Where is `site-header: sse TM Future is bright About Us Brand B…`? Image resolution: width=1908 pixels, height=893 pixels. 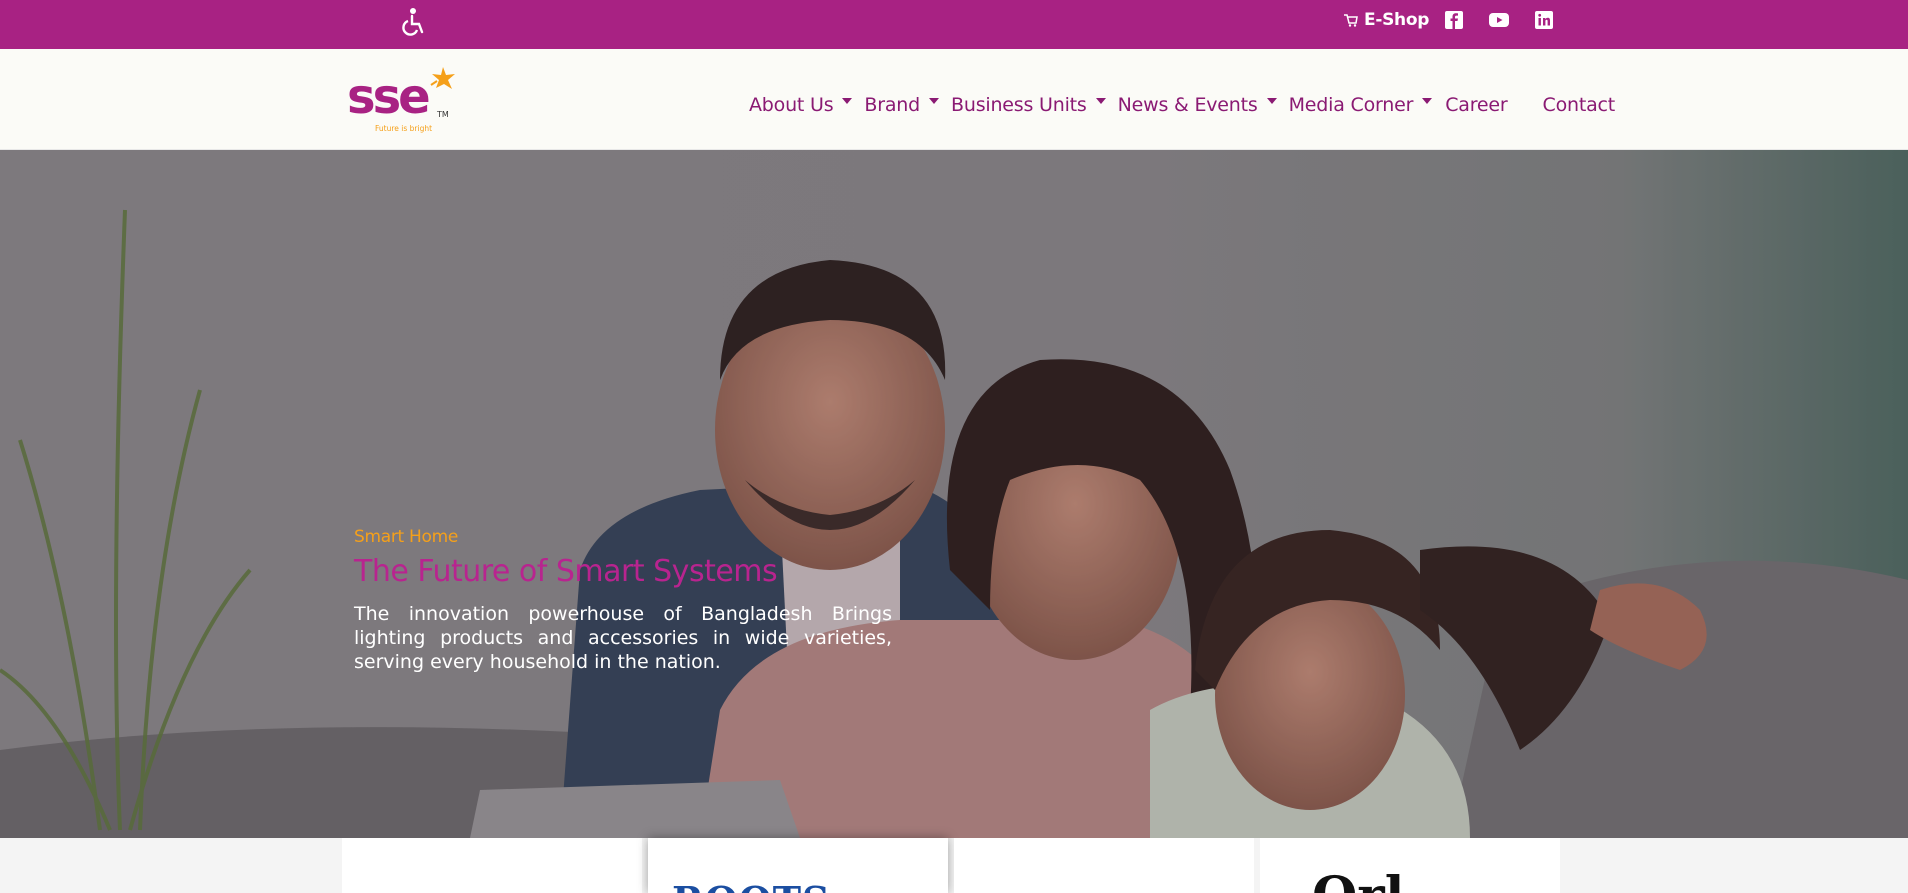
site-header: sse TM Future is bright About Us Brand B… is located at coordinates (954, 99).